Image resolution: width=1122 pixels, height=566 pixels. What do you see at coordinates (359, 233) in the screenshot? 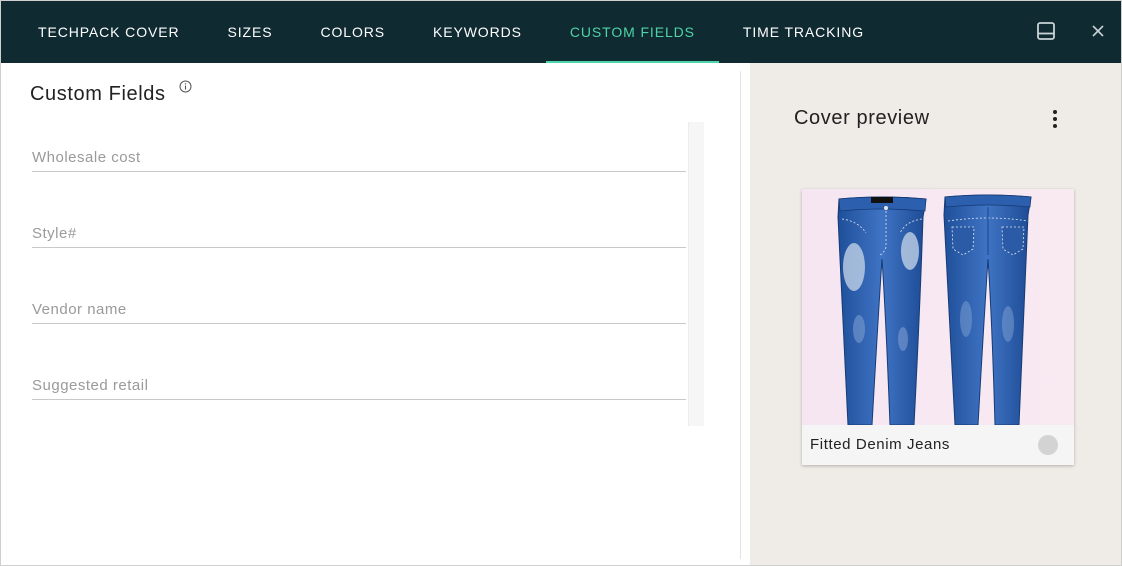
I see `style-number-input` at bounding box center [359, 233].